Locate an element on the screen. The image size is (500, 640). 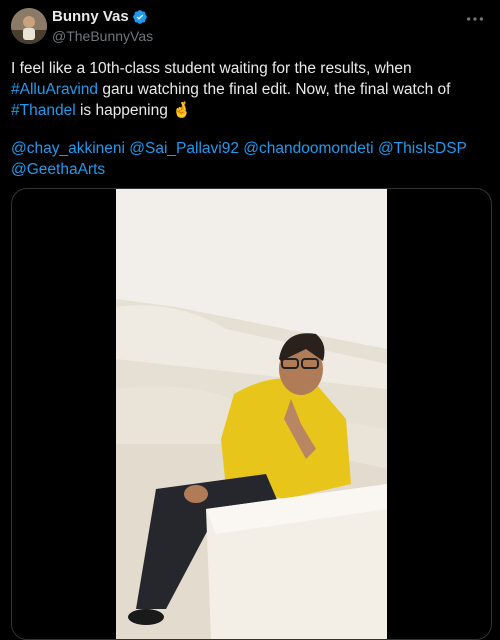
author-display-name: Bunny Vas is located at coordinates (90, 16).